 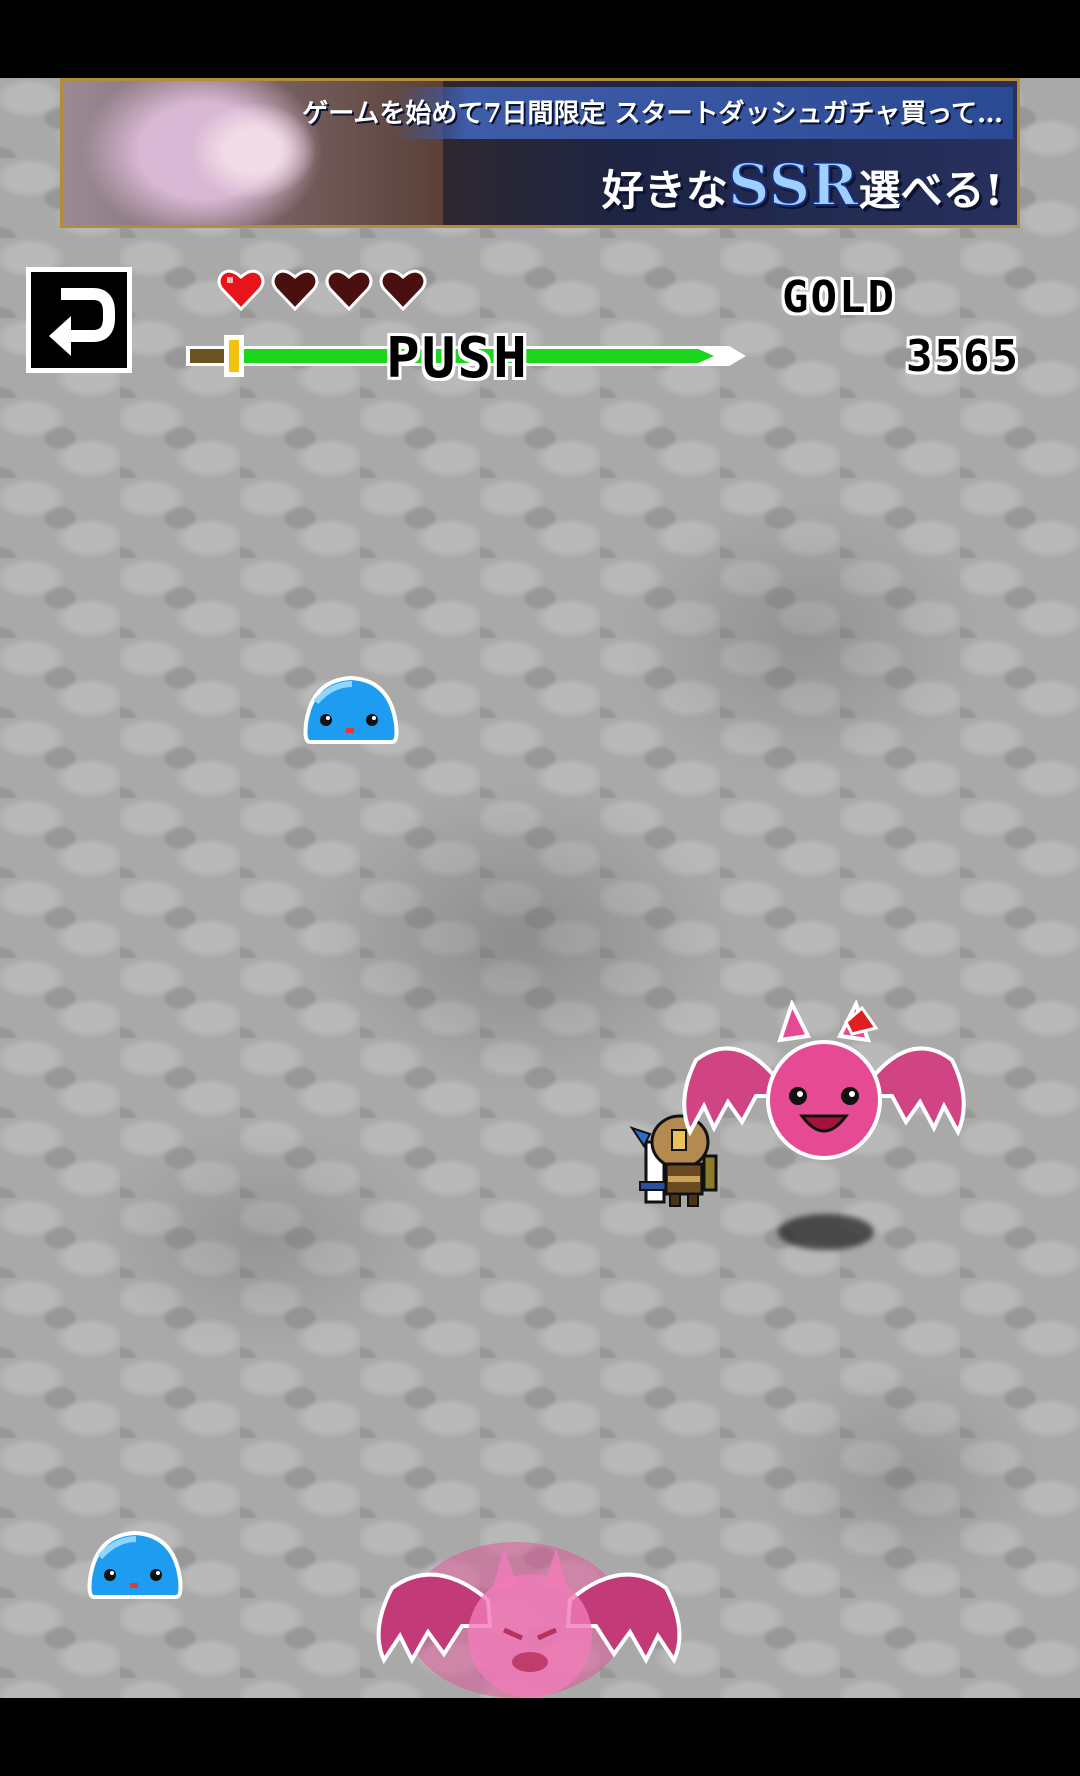 I want to click on ad-tagline-pre: 好きな, so click(x=664, y=190).